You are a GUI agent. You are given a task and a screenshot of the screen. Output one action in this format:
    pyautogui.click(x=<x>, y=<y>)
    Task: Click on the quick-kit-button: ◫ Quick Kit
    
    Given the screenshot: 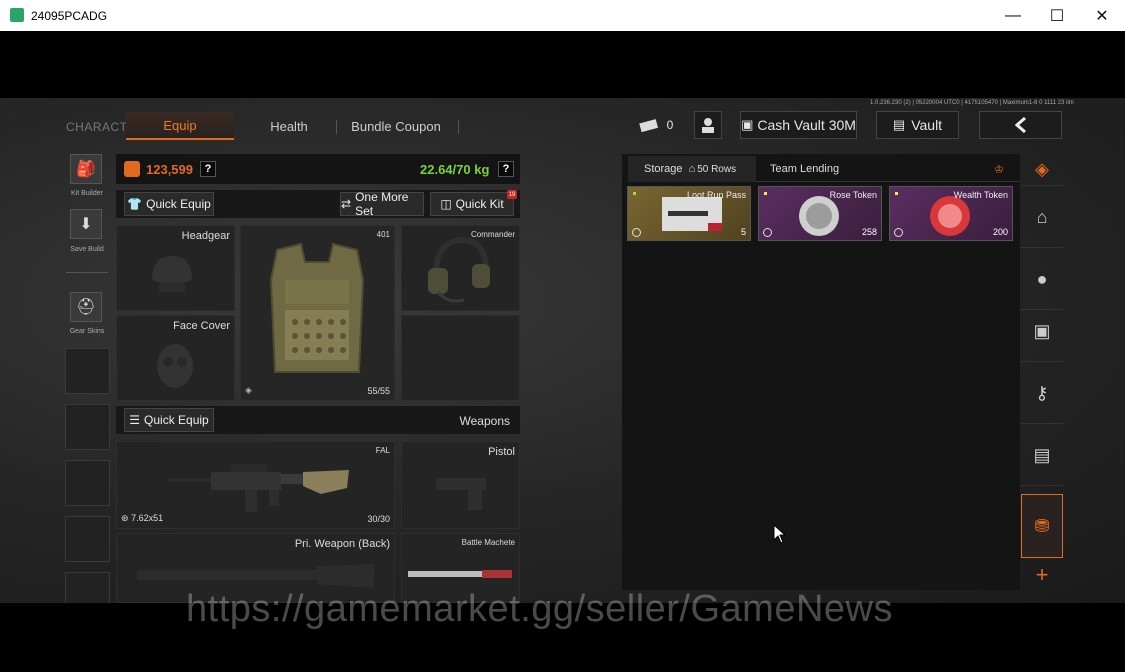 What is the action you would take?
    pyautogui.click(x=472, y=204)
    